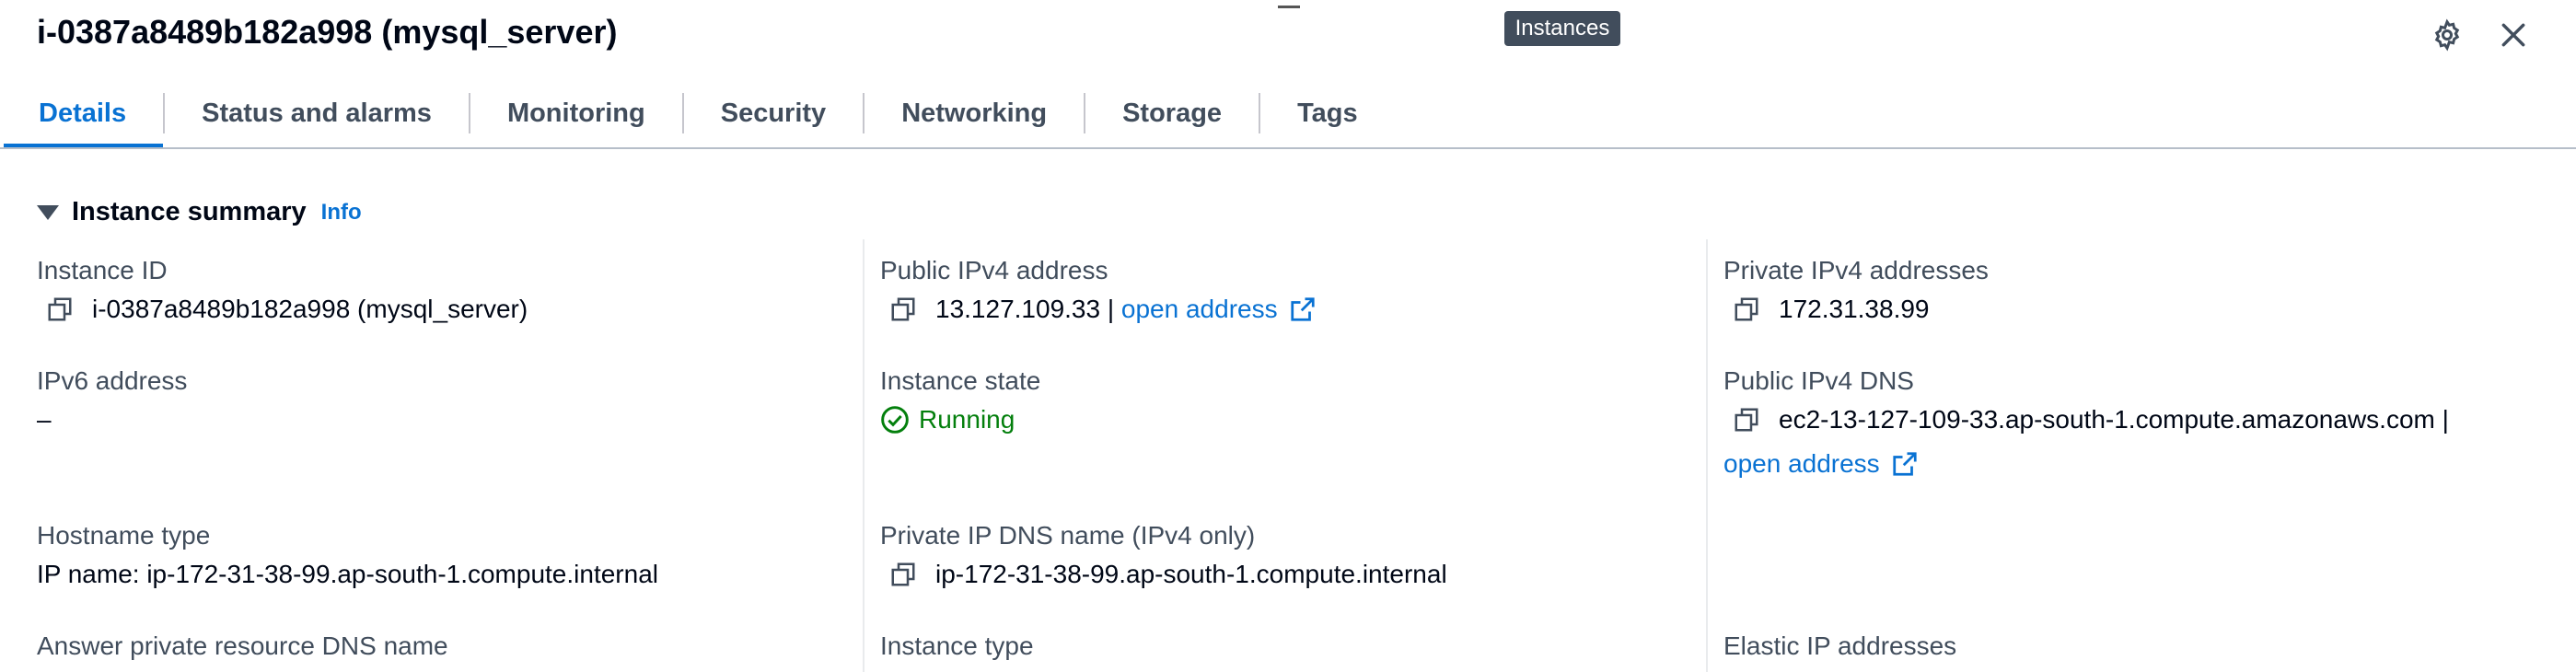 Image resolution: width=2576 pixels, height=672 pixels. I want to click on tab-details: Details, so click(84, 114).